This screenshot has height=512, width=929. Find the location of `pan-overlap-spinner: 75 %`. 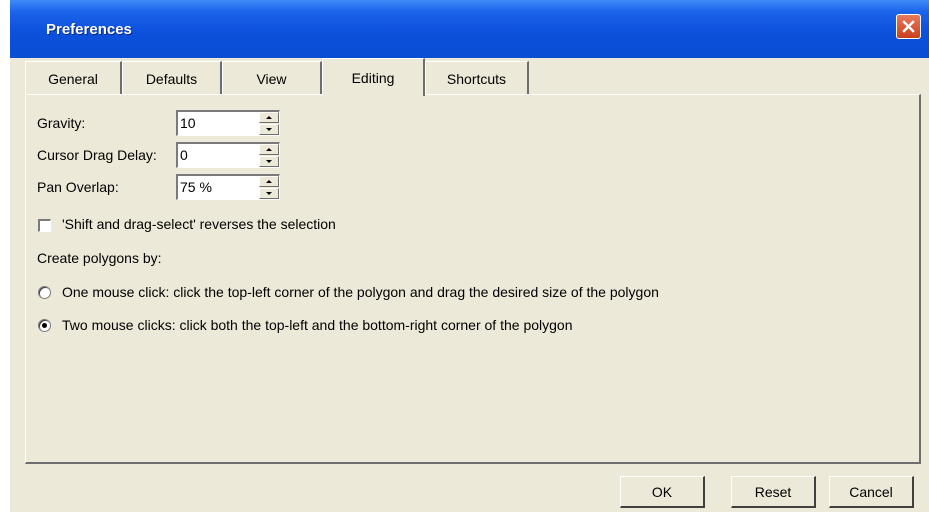

pan-overlap-spinner: 75 % is located at coordinates (228, 187).